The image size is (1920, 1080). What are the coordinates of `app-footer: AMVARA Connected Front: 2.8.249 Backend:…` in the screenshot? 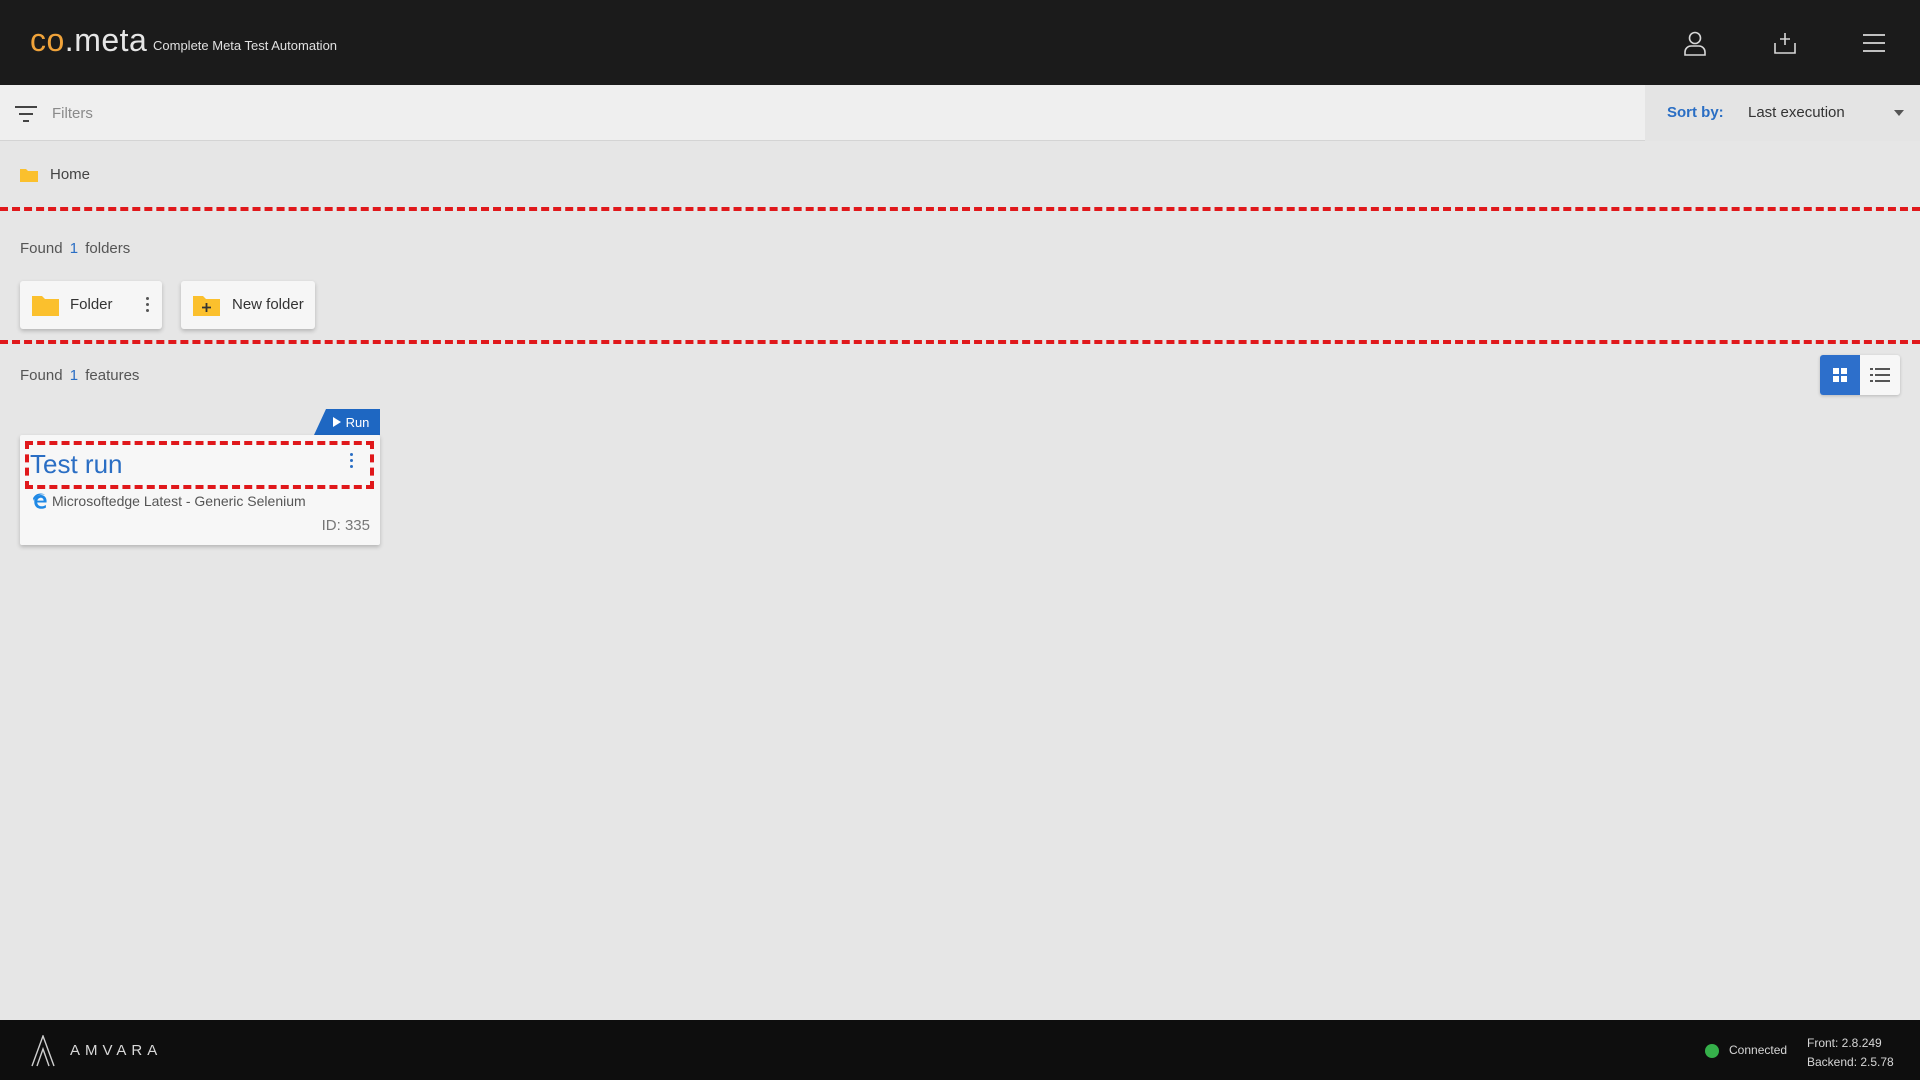 It's located at (960, 1050).